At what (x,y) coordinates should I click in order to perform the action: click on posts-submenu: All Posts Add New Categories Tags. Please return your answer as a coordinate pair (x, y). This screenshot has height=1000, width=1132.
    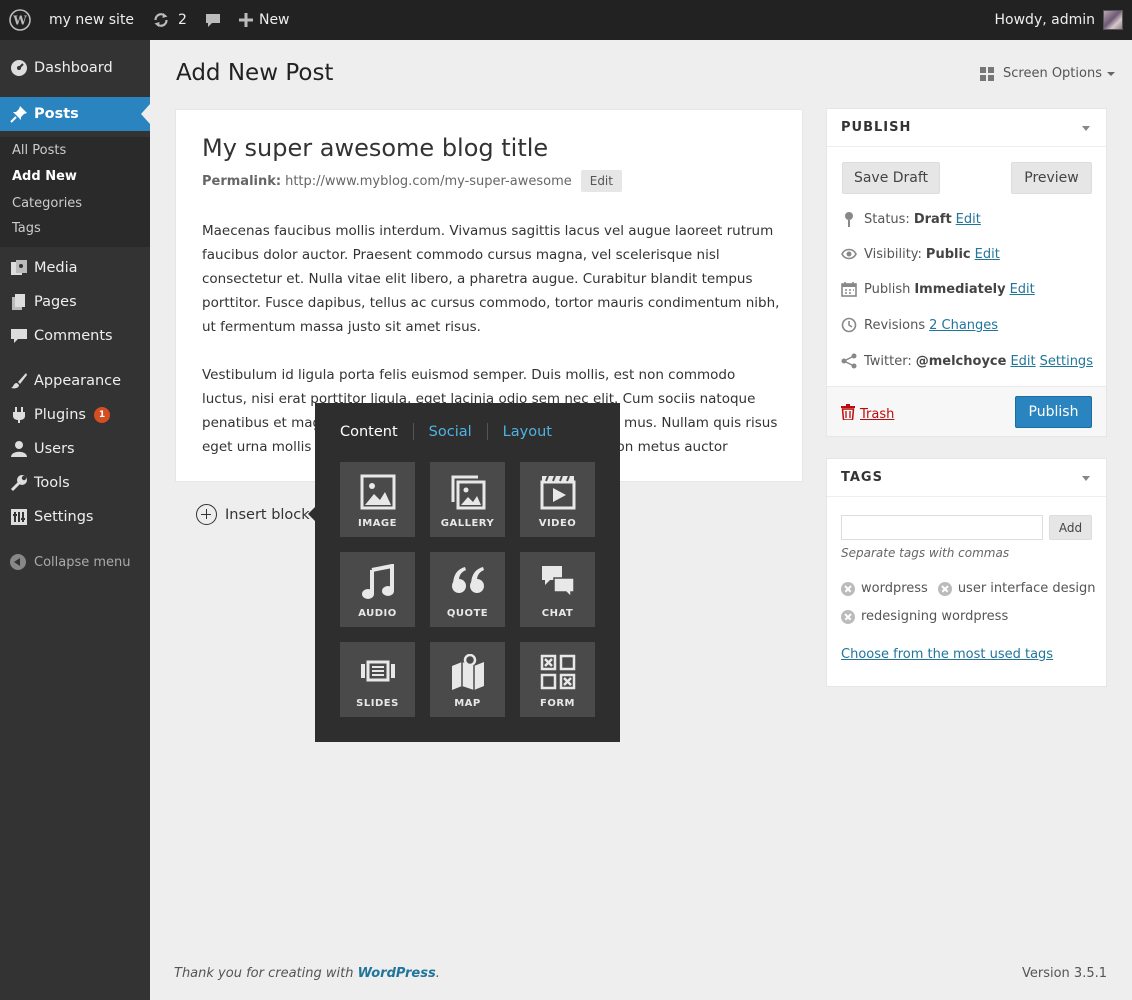
    Looking at the image, I should click on (75, 192).